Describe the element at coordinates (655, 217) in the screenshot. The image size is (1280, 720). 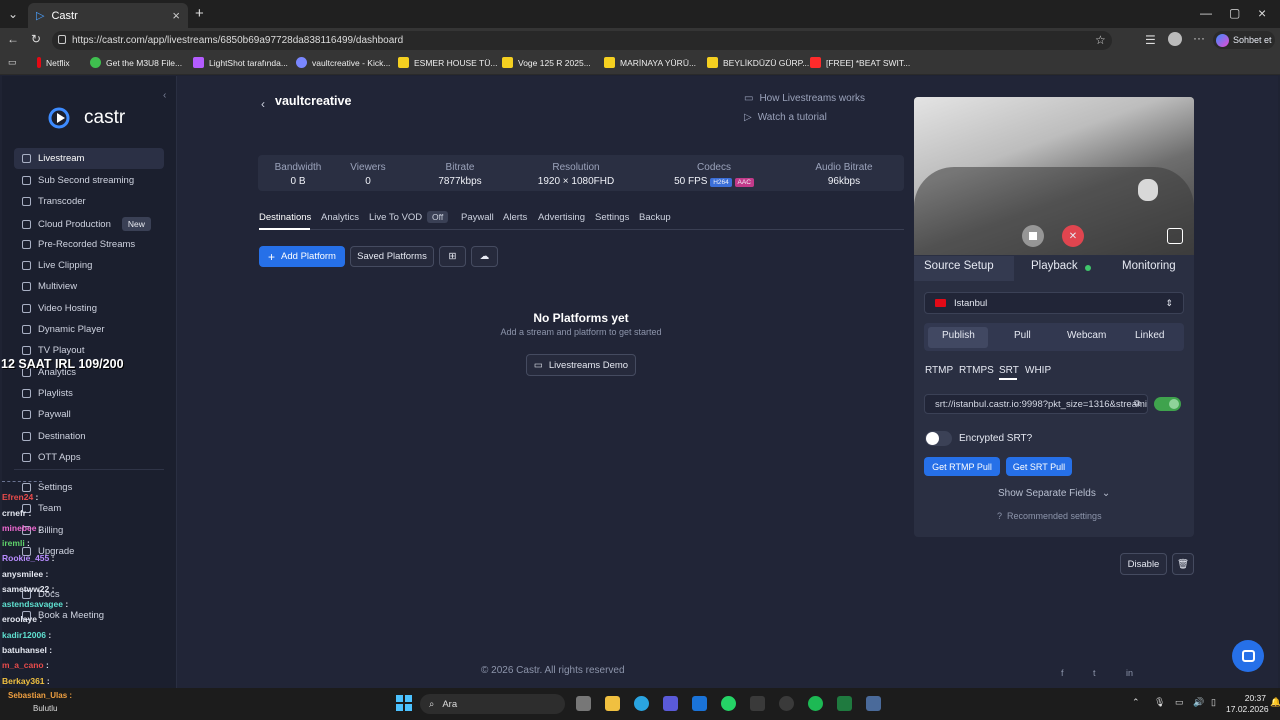
I see `tab-backup: Backup` at that location.